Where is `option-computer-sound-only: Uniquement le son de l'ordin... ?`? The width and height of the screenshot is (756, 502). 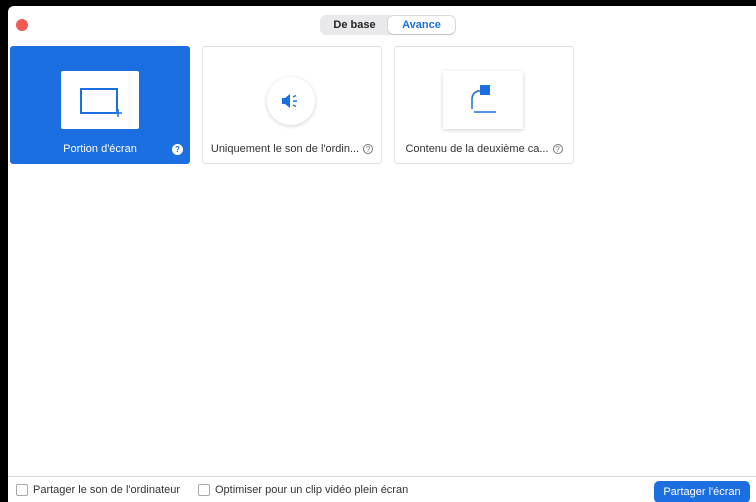
option-computer-sound-only: Uniquement le son de l'ordin... ? is located at coordinates (292, 105).